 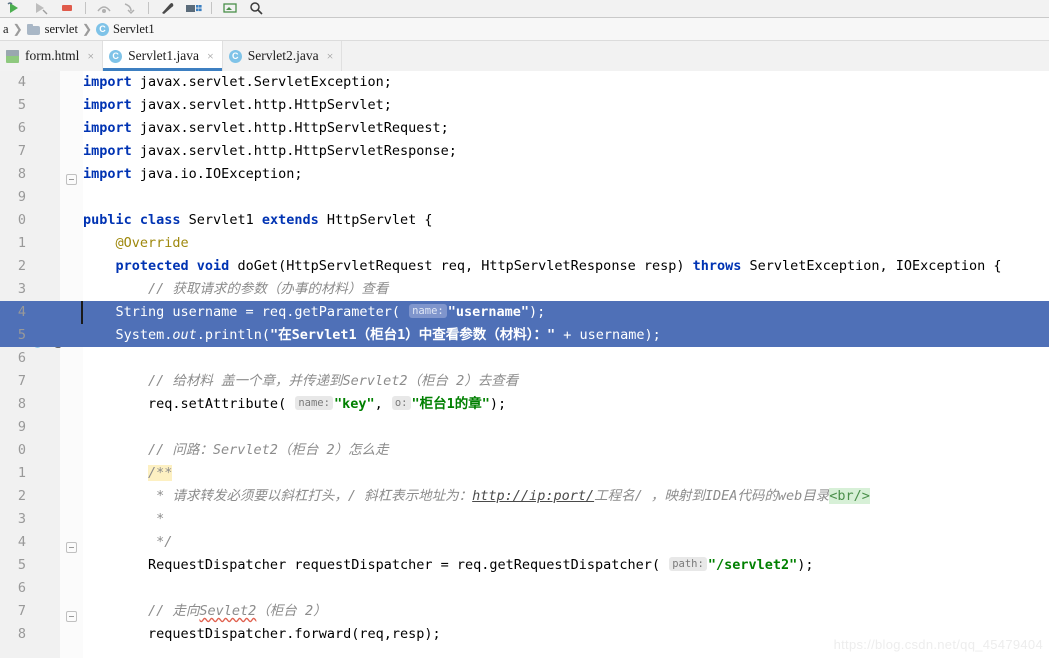 What do you see at coordinates (524, 519) in the screenshot?
I see `code-line: 3 *` at bounding box center [524, 519].